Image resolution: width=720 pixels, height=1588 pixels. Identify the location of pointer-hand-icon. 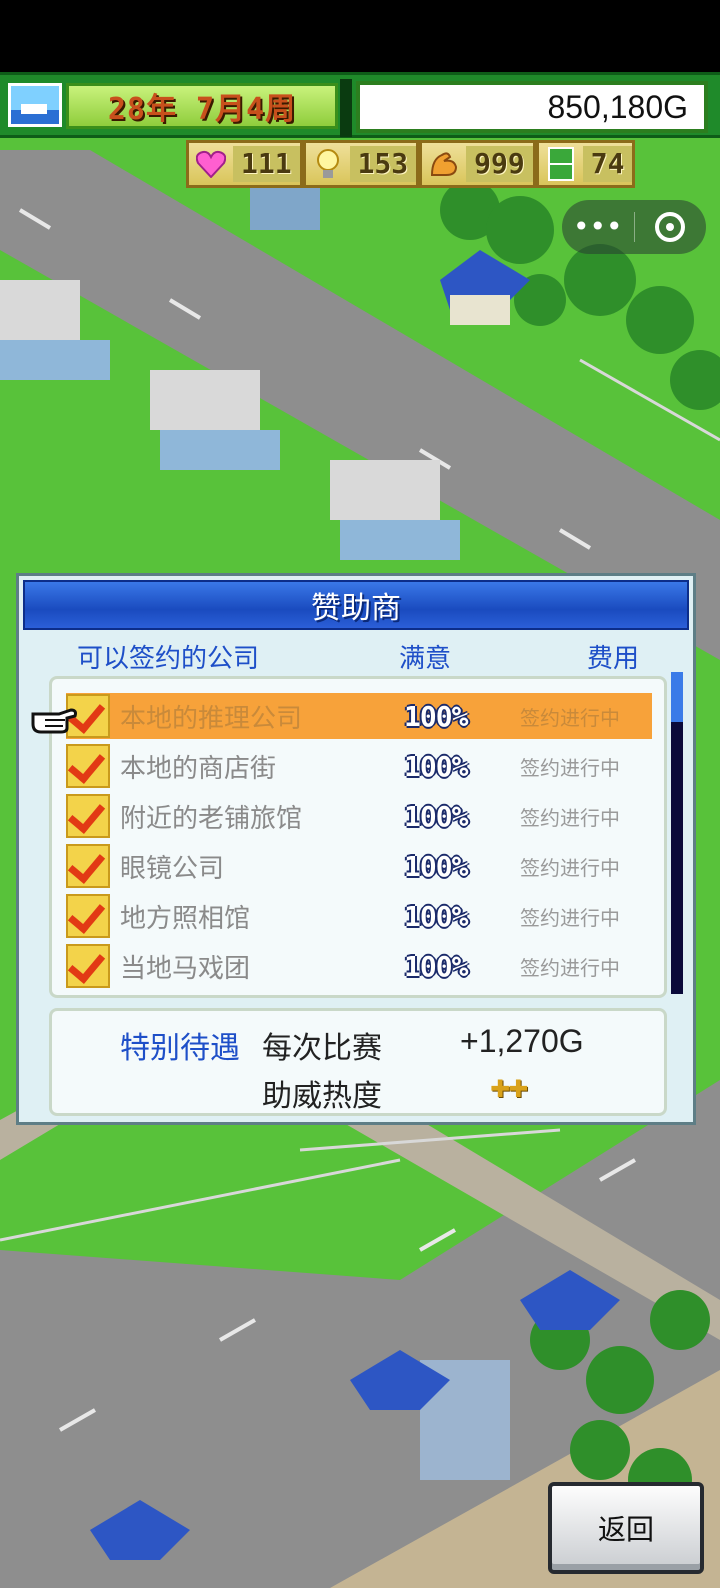
(54, 721).